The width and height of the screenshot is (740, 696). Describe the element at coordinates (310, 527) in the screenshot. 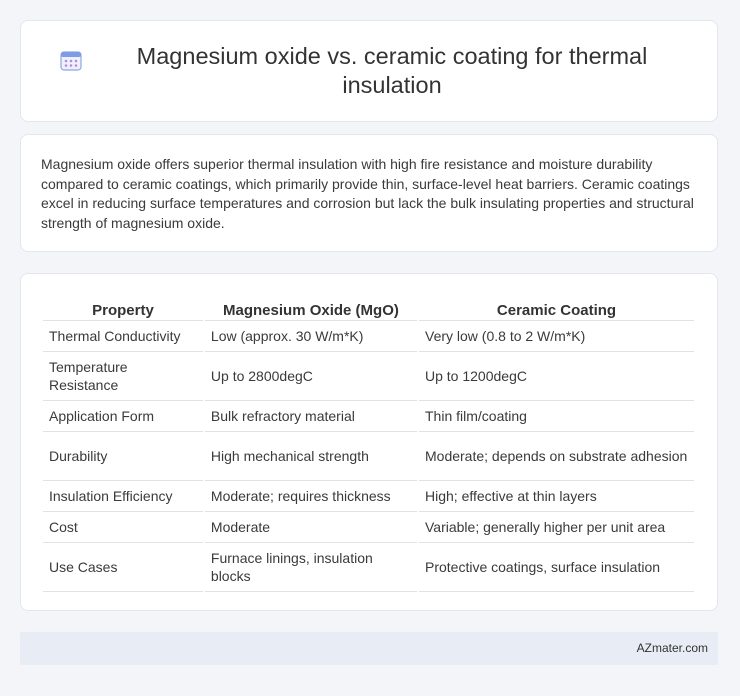

I see `cell-mgo: Moderate` at that location.